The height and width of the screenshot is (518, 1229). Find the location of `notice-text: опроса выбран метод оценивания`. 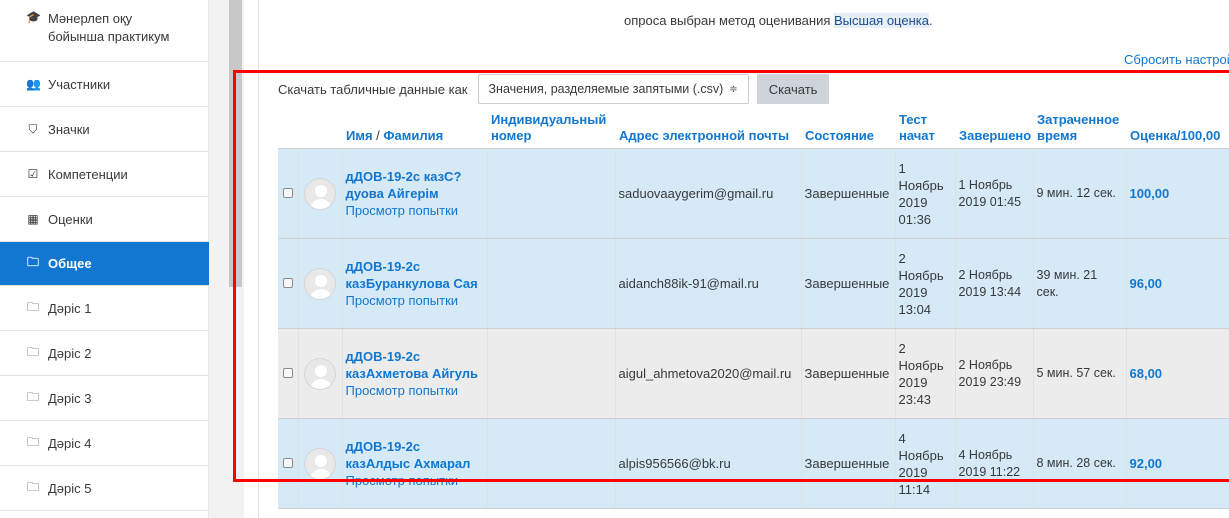

notice-text: опроса выбран метод оценивания is located at coordinates (729, 20).